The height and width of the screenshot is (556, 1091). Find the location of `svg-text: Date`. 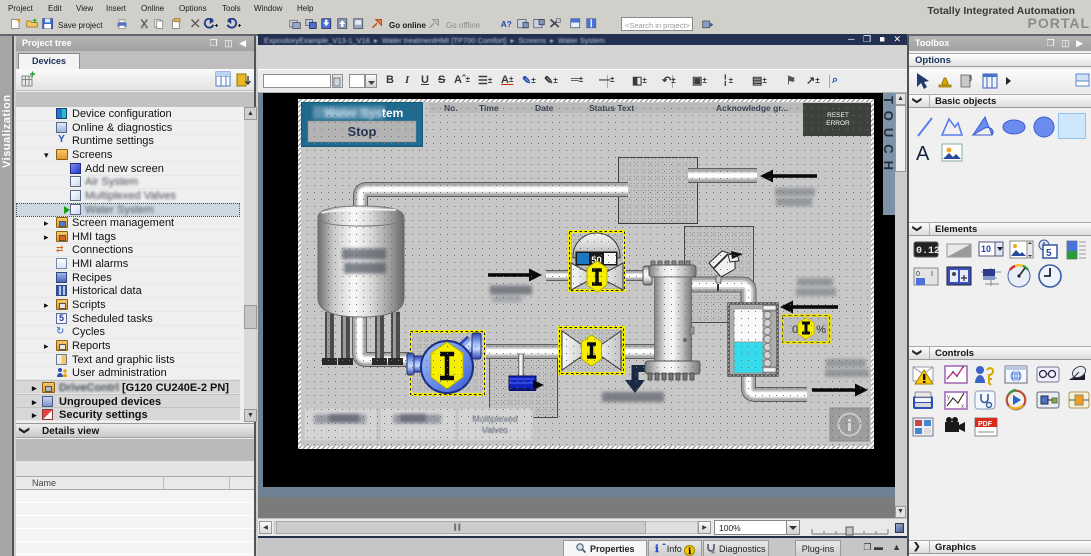

svg-text: Date is located at coordinates (544, 108).